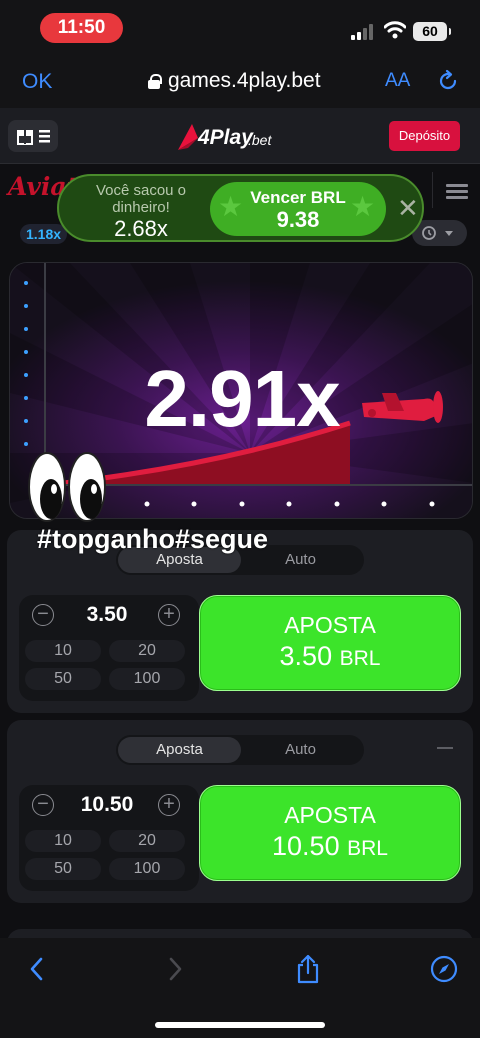  Describe the element at coordinates (397, 81) in the screenshot. I see `text-size-button: AA` at that location.